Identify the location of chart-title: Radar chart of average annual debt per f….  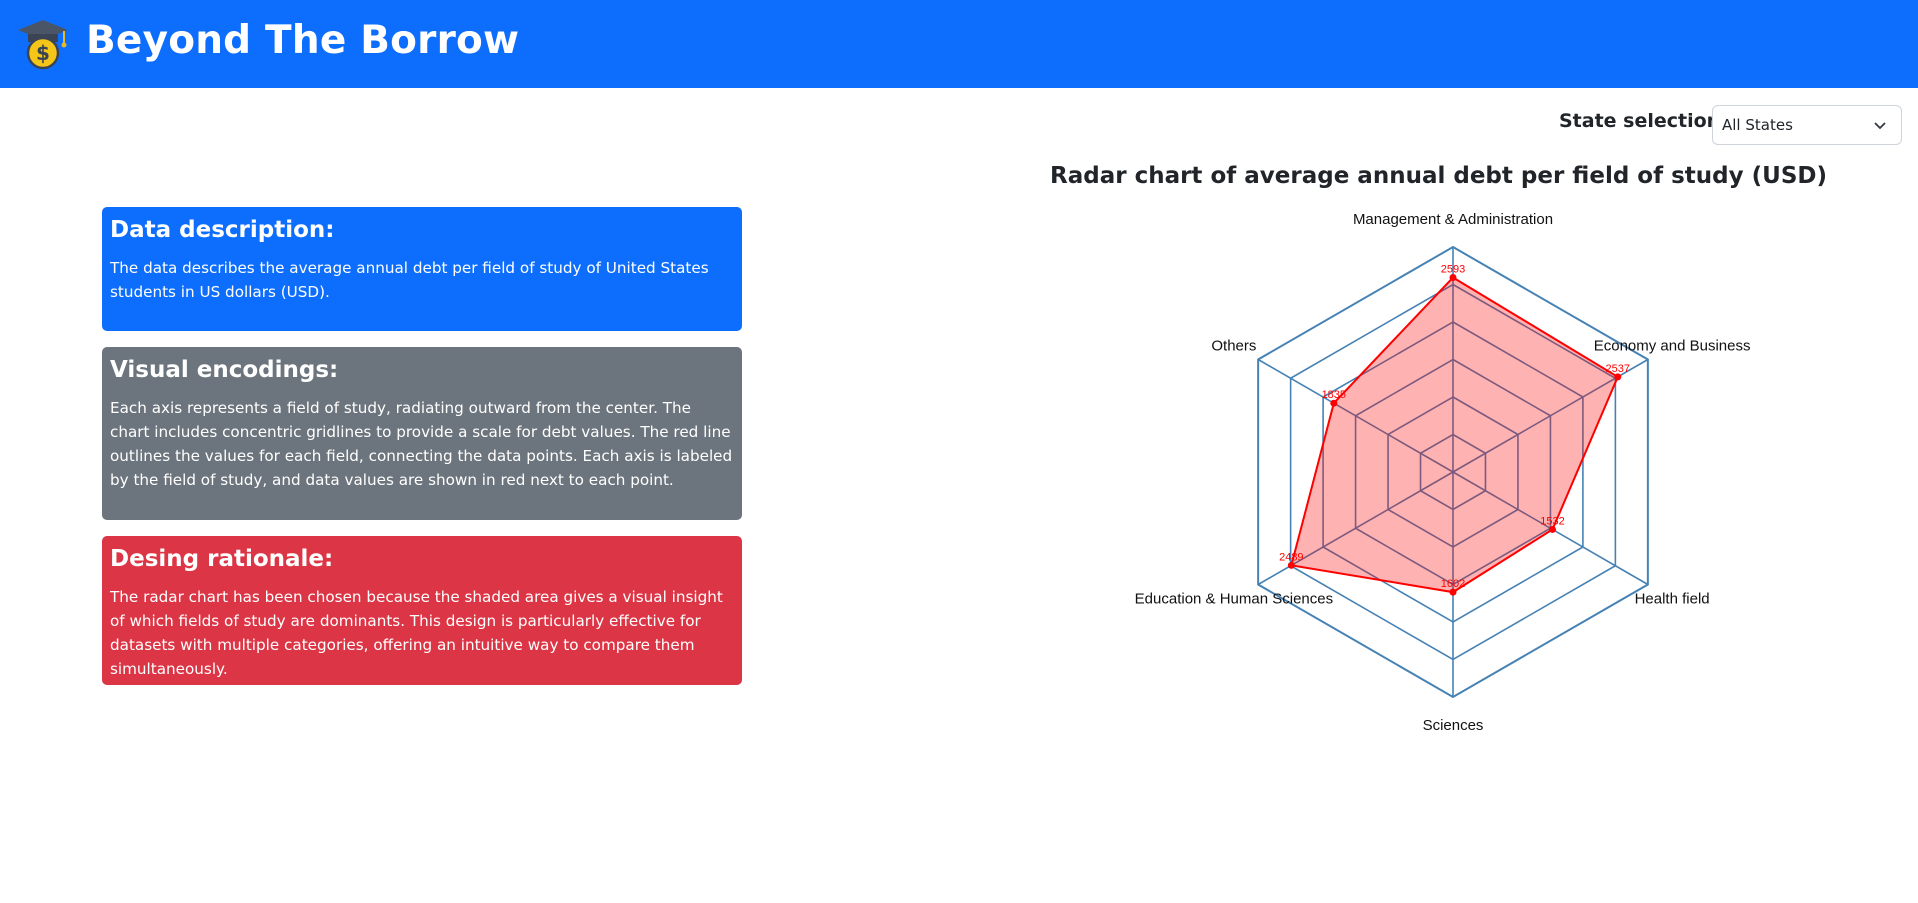
(1438, 176).